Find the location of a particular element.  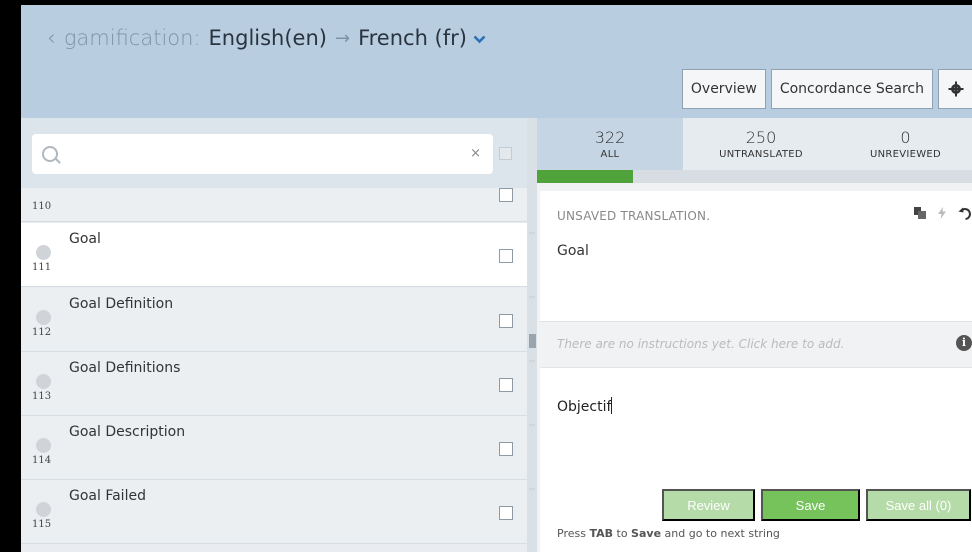

hint-rest: and go to next string is located at coordinates (722, 533).